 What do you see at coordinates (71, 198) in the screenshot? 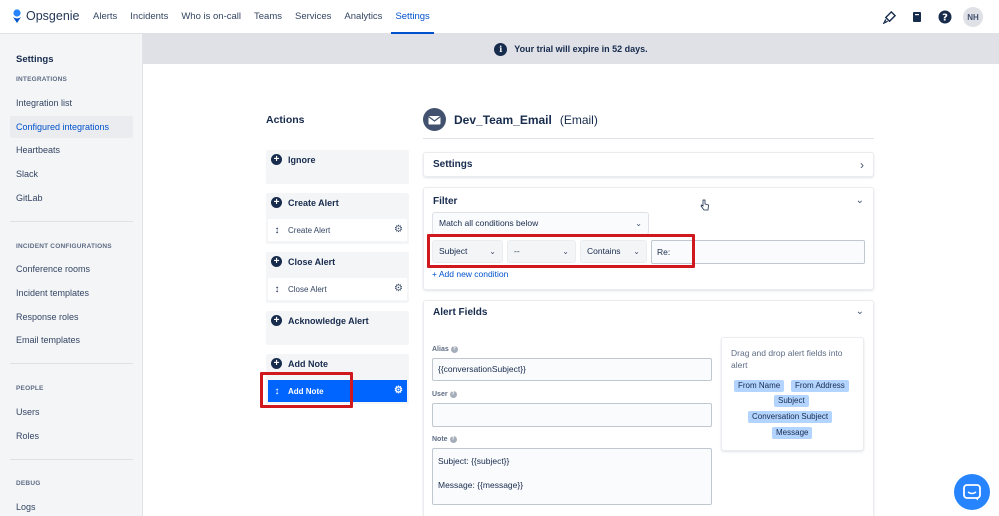
I see `sidebar-item-gitlab: GitLab` at bounding box center [71, 198].